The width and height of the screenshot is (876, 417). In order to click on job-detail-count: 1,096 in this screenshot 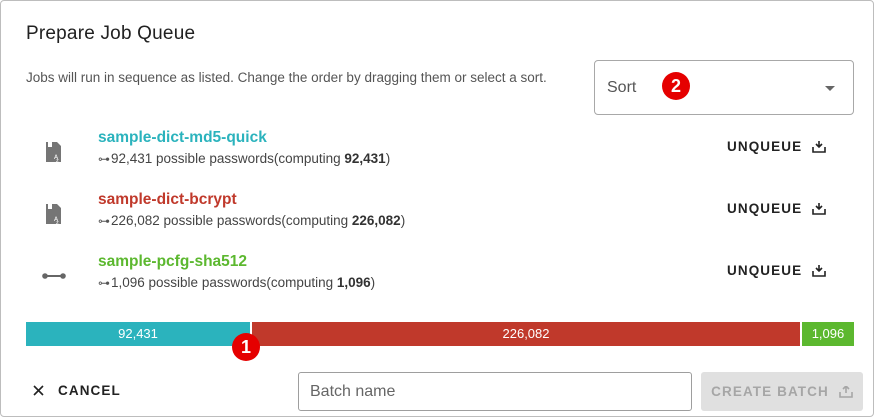, I will do `click(353, 282)`.